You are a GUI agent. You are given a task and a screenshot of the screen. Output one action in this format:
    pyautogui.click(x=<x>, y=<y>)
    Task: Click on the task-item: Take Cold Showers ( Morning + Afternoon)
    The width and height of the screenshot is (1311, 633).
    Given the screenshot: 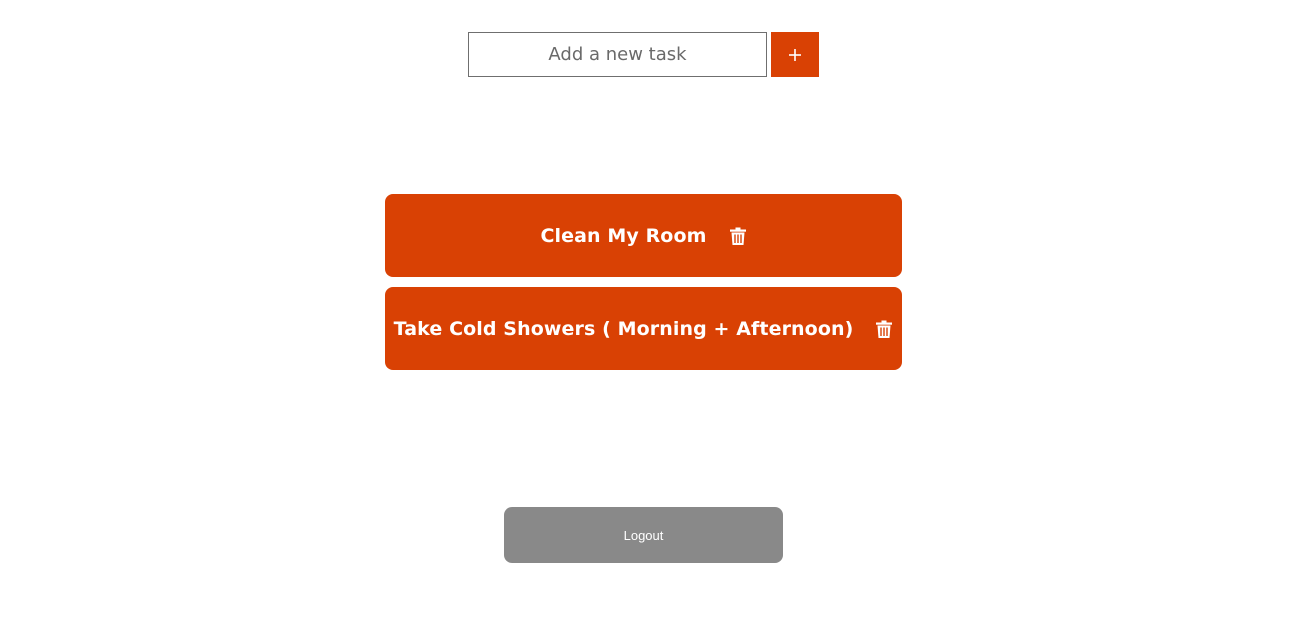 What is the action you would take?
    pyautogui.click(x=643, y=328)
    